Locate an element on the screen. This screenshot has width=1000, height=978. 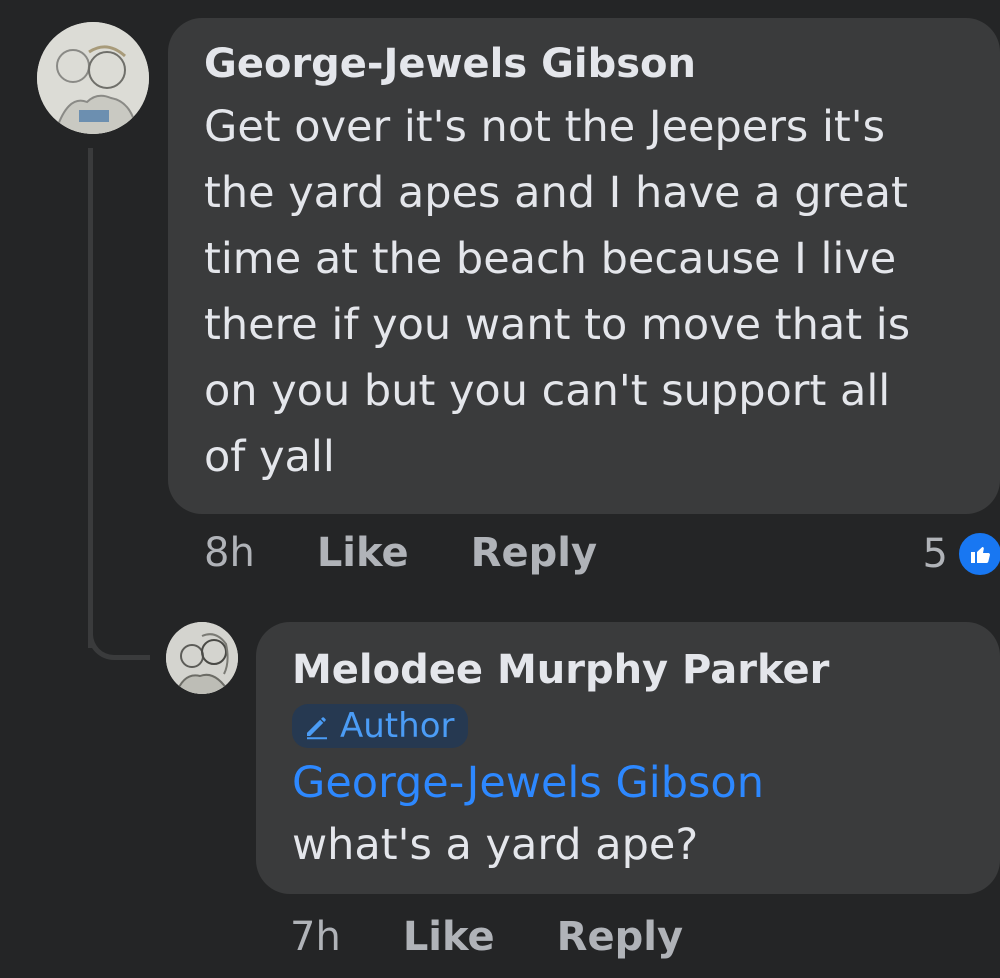
reply-text: what's a yard ape? is located at coordinates (495, 845).